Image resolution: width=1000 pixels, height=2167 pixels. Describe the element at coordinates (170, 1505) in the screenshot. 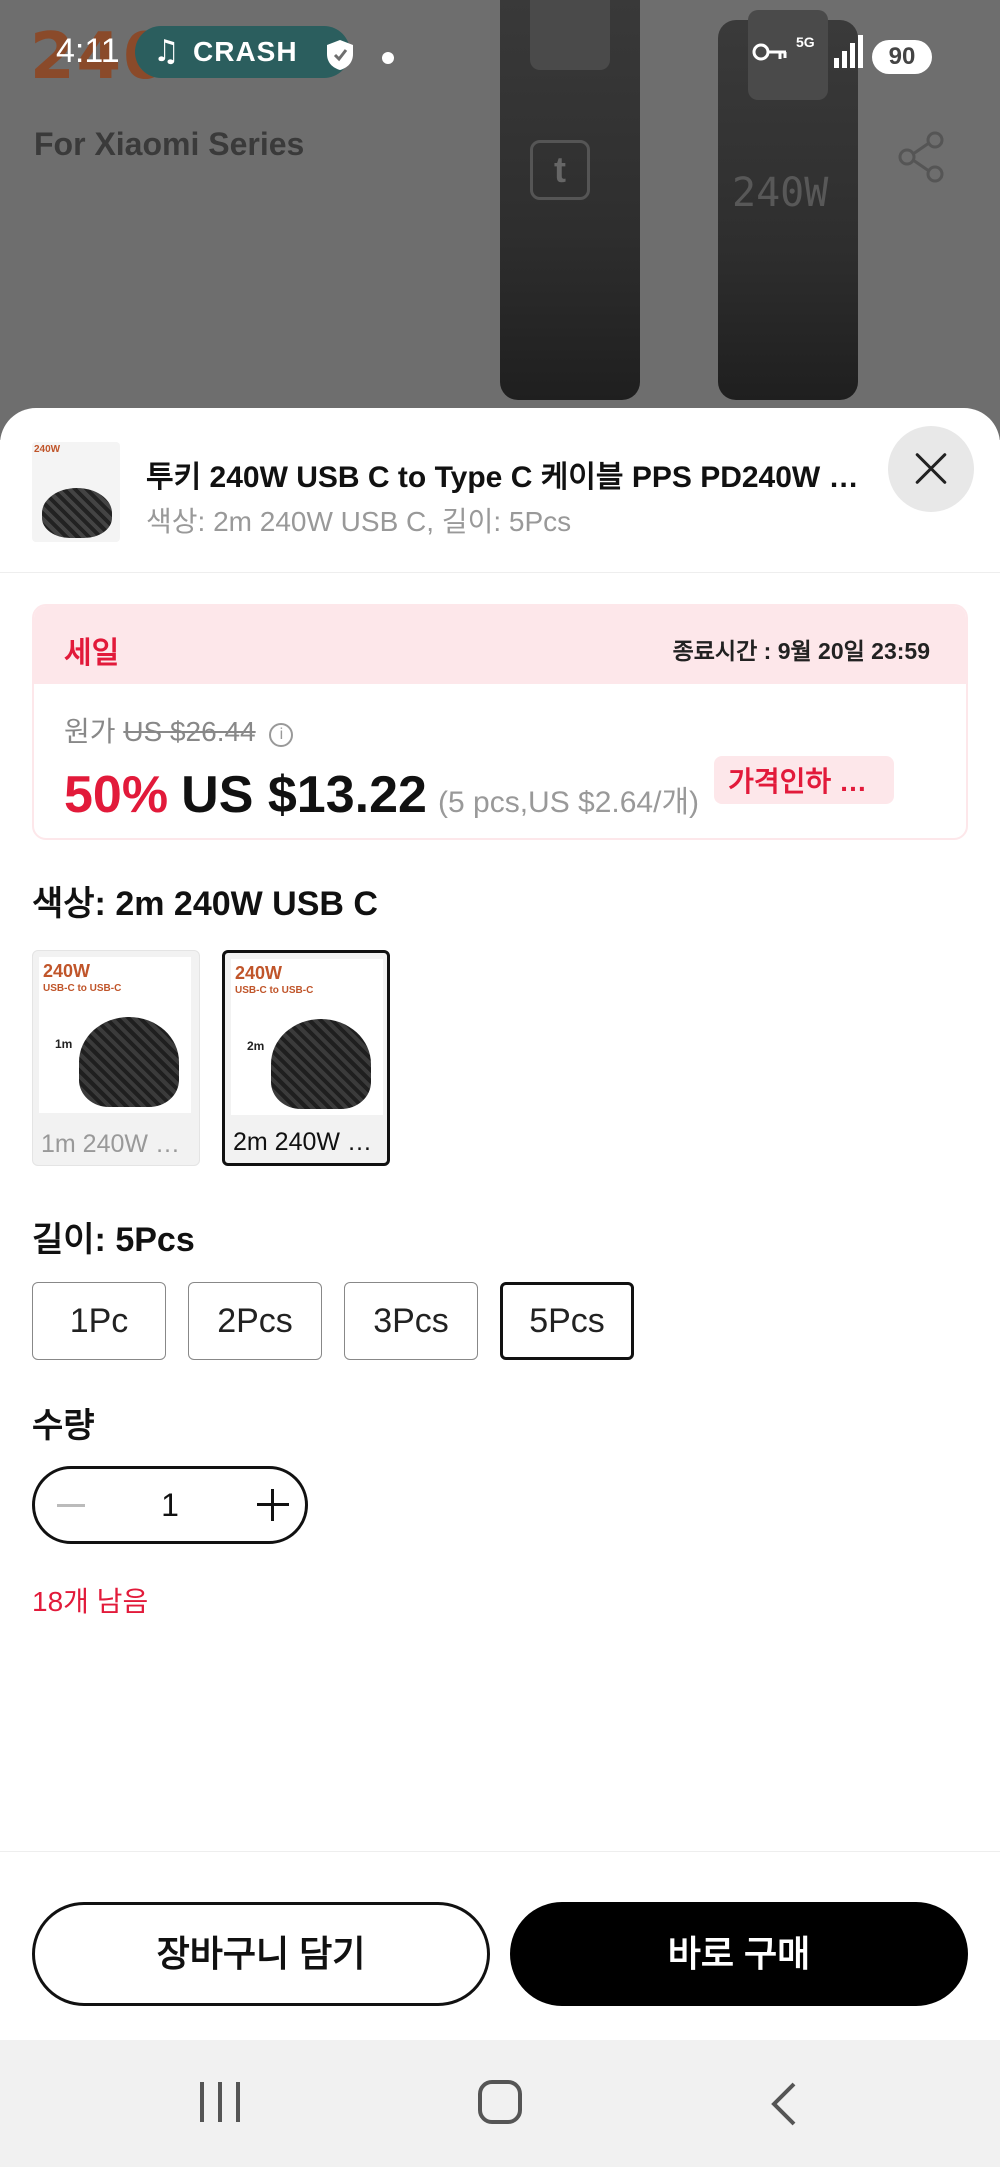

I see `quantity-stepper: 1` at that location.